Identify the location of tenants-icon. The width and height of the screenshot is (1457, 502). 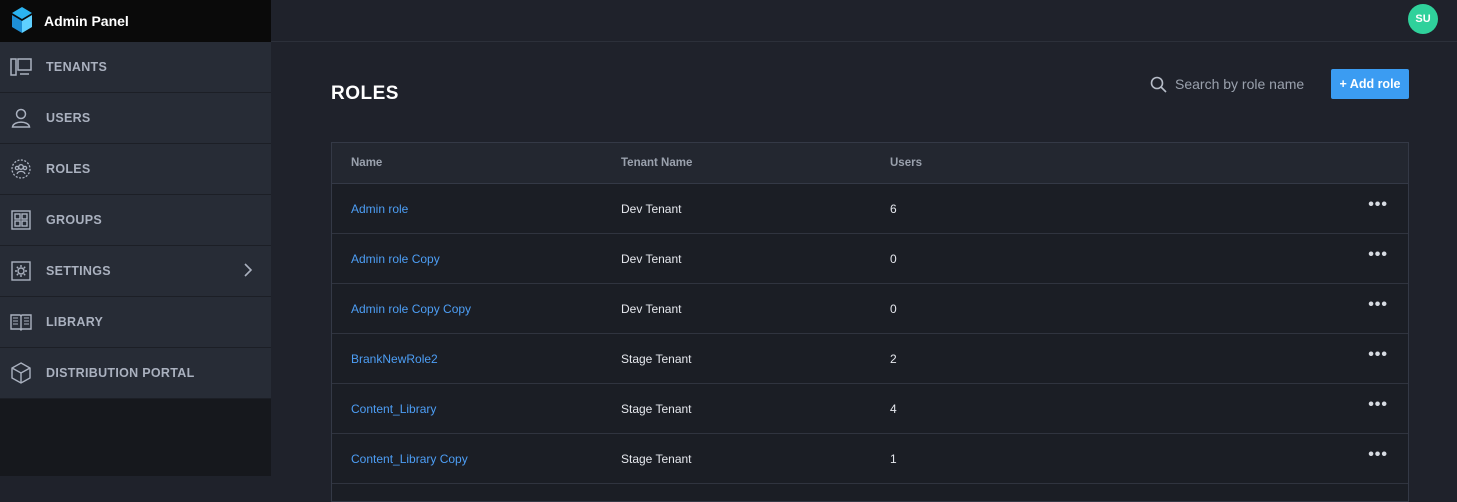
(21, 67).